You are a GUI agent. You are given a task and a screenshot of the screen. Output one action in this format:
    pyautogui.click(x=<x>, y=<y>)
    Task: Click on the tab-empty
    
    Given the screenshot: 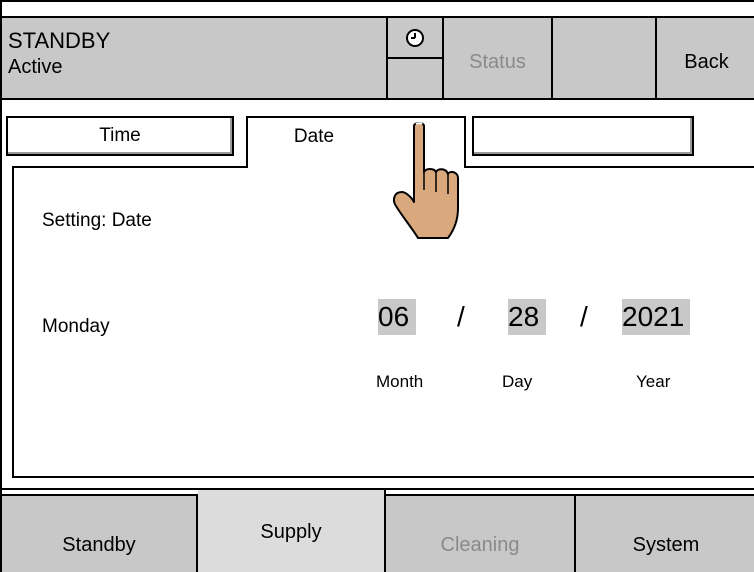 What is the action you would take?
    pyautogui.click(x=583, y=136)
    